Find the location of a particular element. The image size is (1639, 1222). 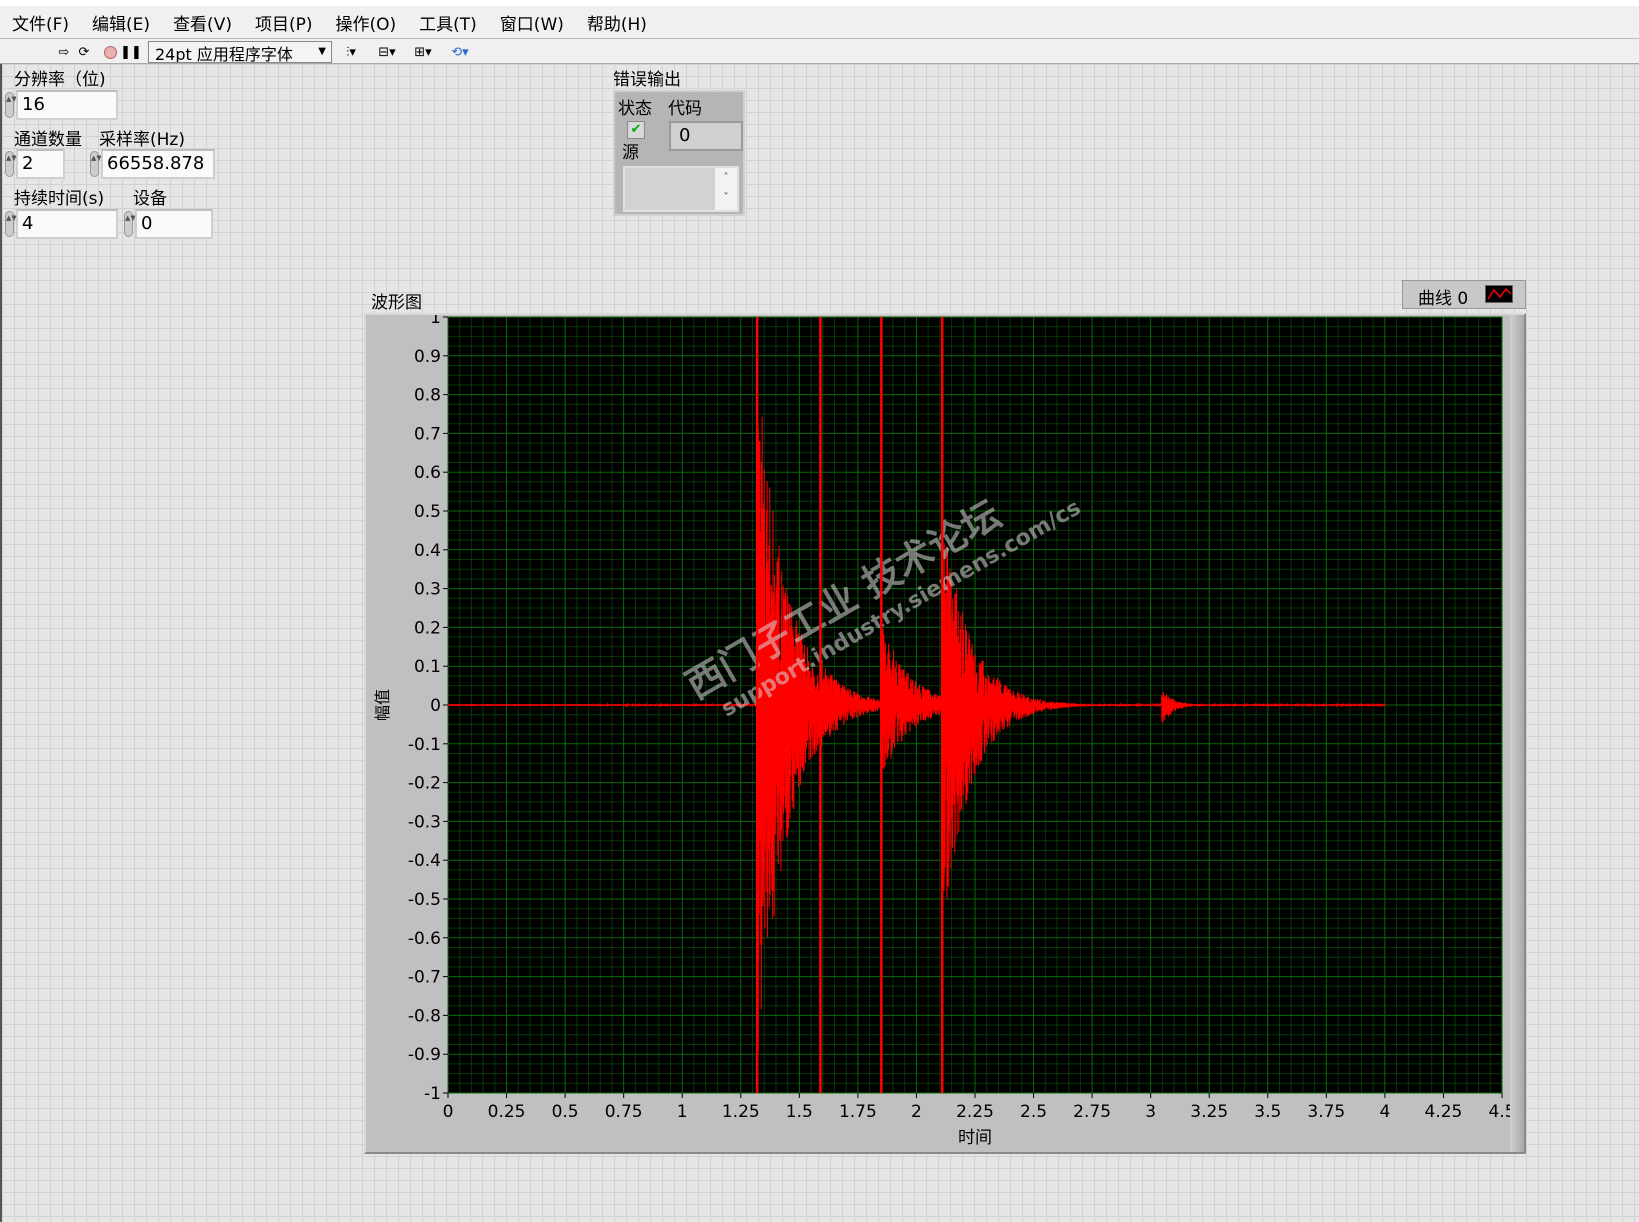

y-tick-label: -0.3 is located at coordinates (424, 822).